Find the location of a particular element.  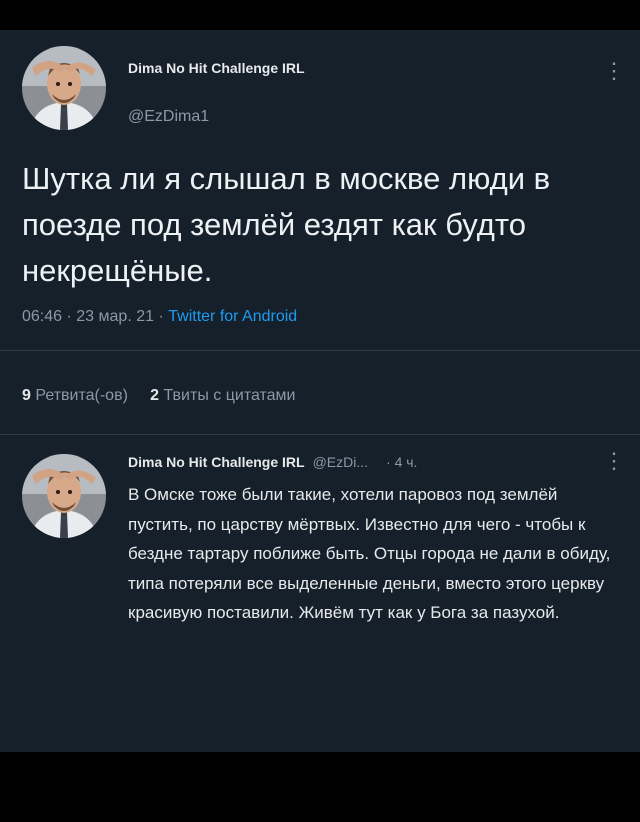

tweet-date: 23 мар. 21 is located at coordinates (115, 316).